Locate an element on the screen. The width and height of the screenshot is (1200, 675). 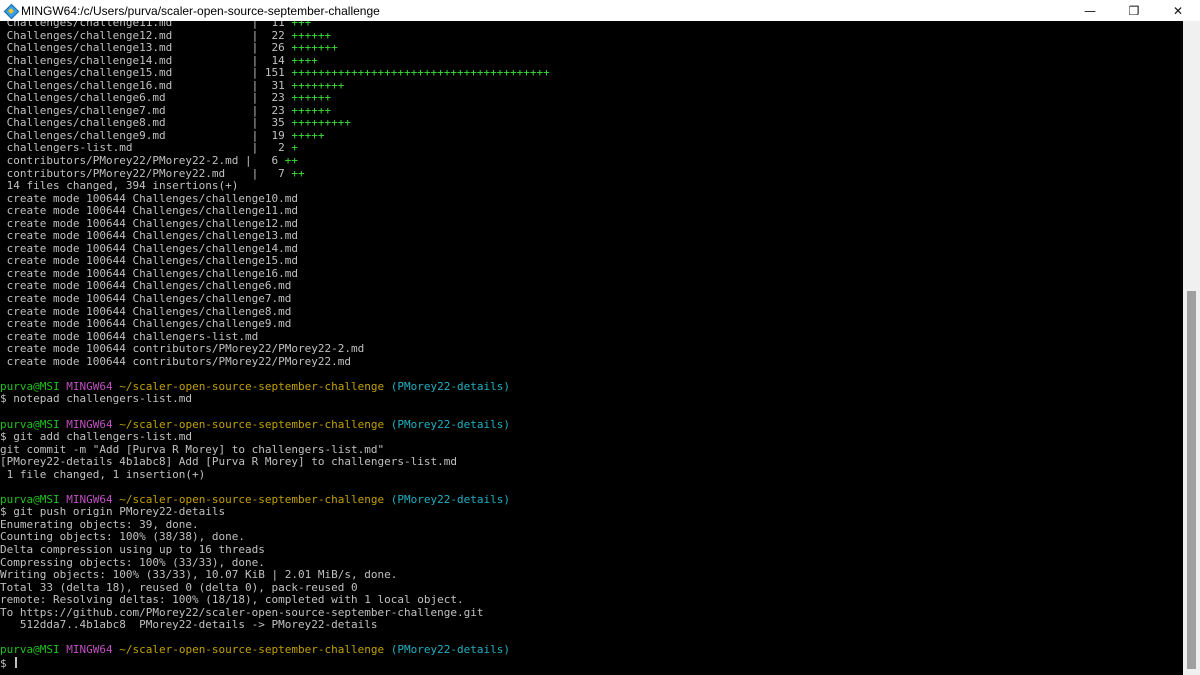
diffstat-bar: +++++ is located at coordinates (308, 135).